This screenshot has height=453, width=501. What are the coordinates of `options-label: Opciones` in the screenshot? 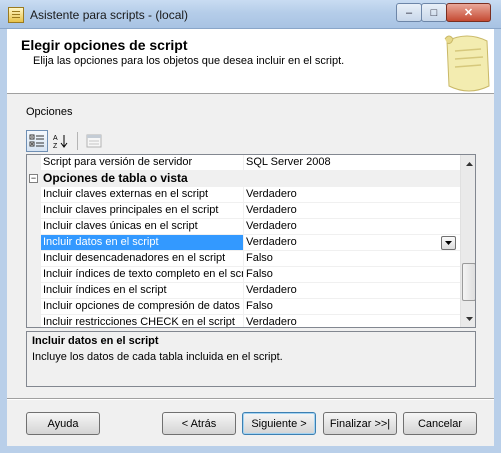 It's located at (49, 112).